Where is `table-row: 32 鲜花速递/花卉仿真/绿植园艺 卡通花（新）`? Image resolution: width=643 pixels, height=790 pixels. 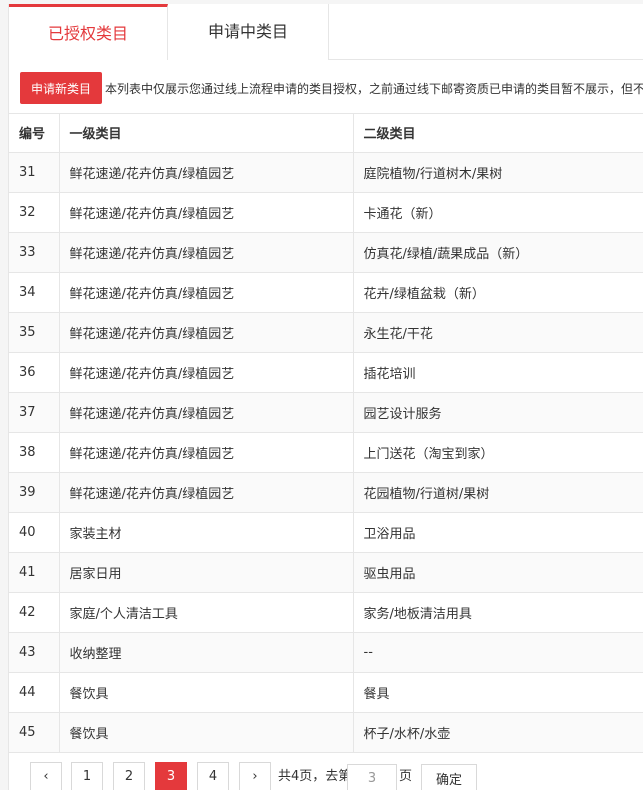 table-row: 32 鲜花速递/花卉仿真/绿植园艺 卡通花（新） is located at coordinates (326, 212).